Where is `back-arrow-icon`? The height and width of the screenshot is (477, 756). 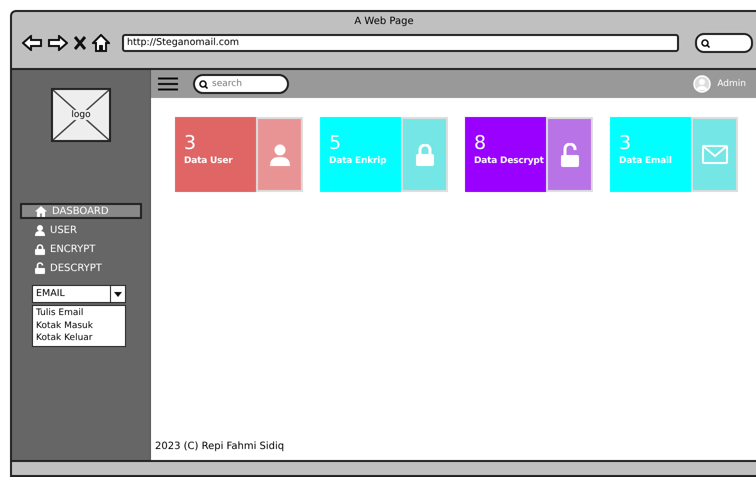 back-arrow-icon is located at coordinates (32, 43).